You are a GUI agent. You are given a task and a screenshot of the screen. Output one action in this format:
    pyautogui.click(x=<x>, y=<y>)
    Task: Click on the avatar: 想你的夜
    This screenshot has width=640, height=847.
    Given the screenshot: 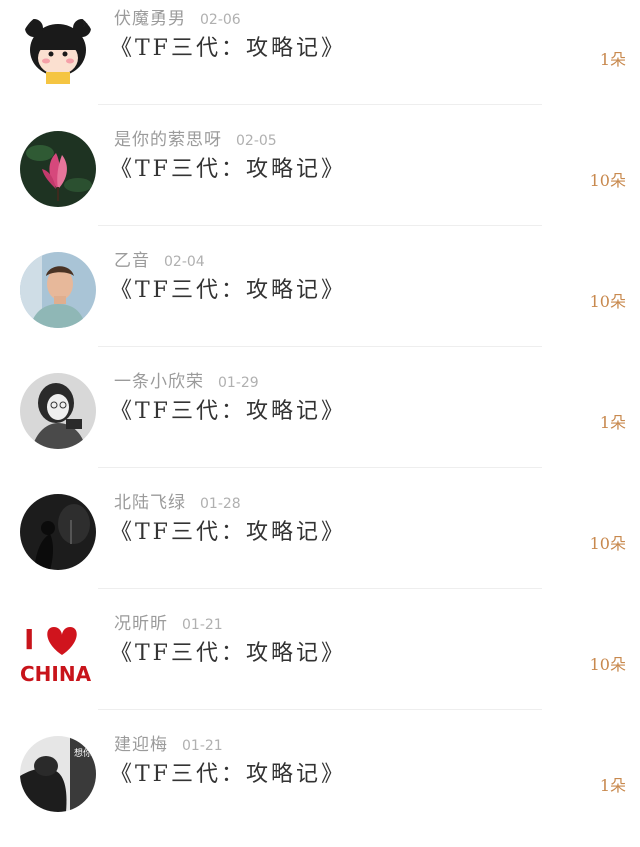 What is the action you would take?
    pyautogui.click(x=58, y=774)
    